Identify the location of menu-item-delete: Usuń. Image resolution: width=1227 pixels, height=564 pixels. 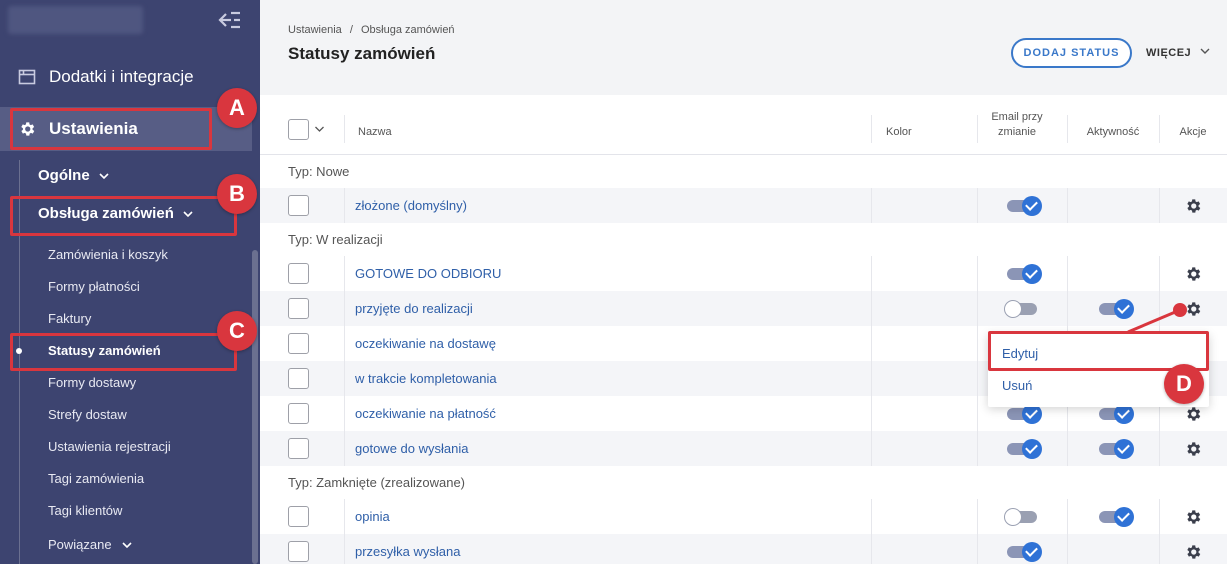
(1017, 385).